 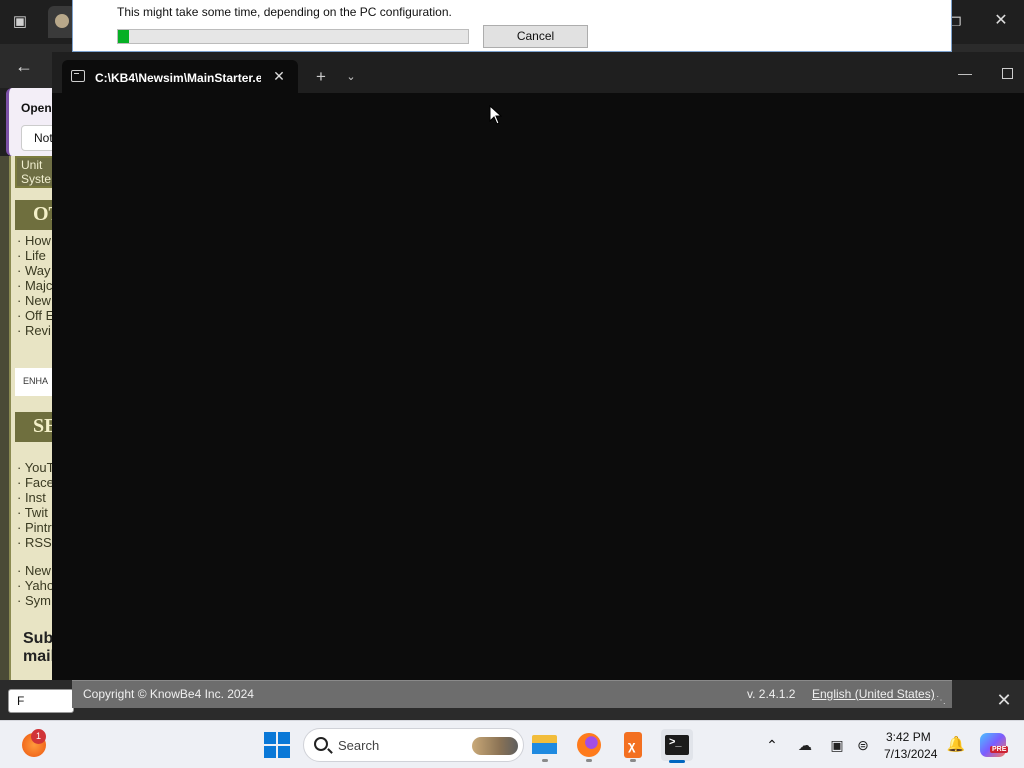 I want to click on console-icon, so click(x=78, y=76).